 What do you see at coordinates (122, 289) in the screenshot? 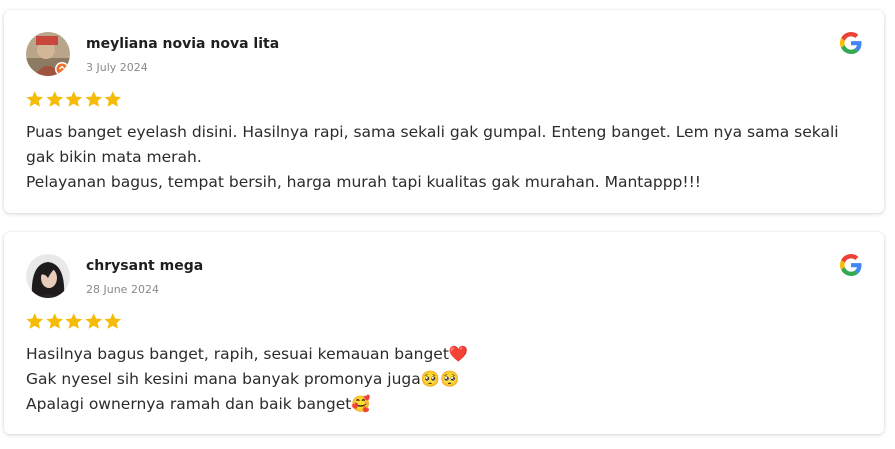
I see `review-date: 28 June 2024` at bounding box center [122, 289].